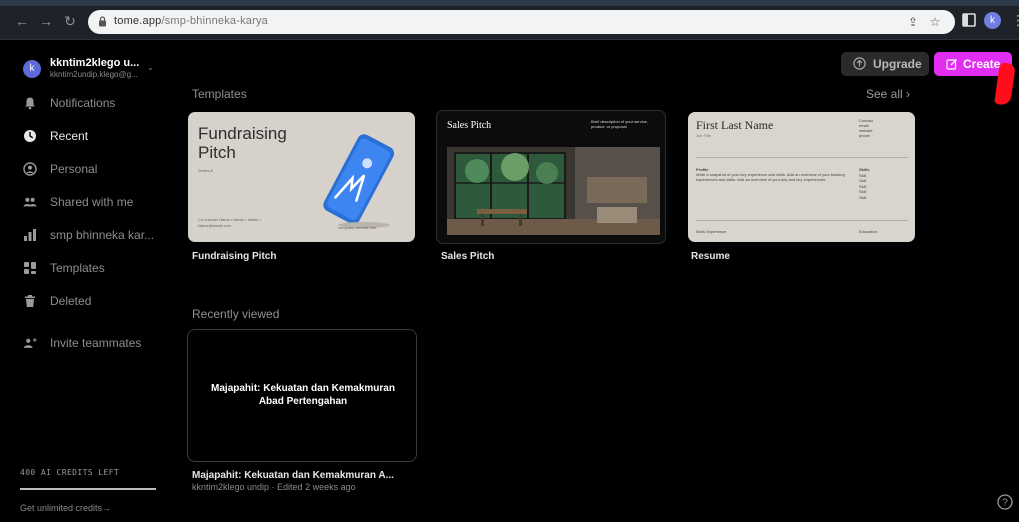 This screenshot has width=1019, height=522. Describe the element at coordinates (102, 21) in the screenshot. I see `lock-icon` at that location.